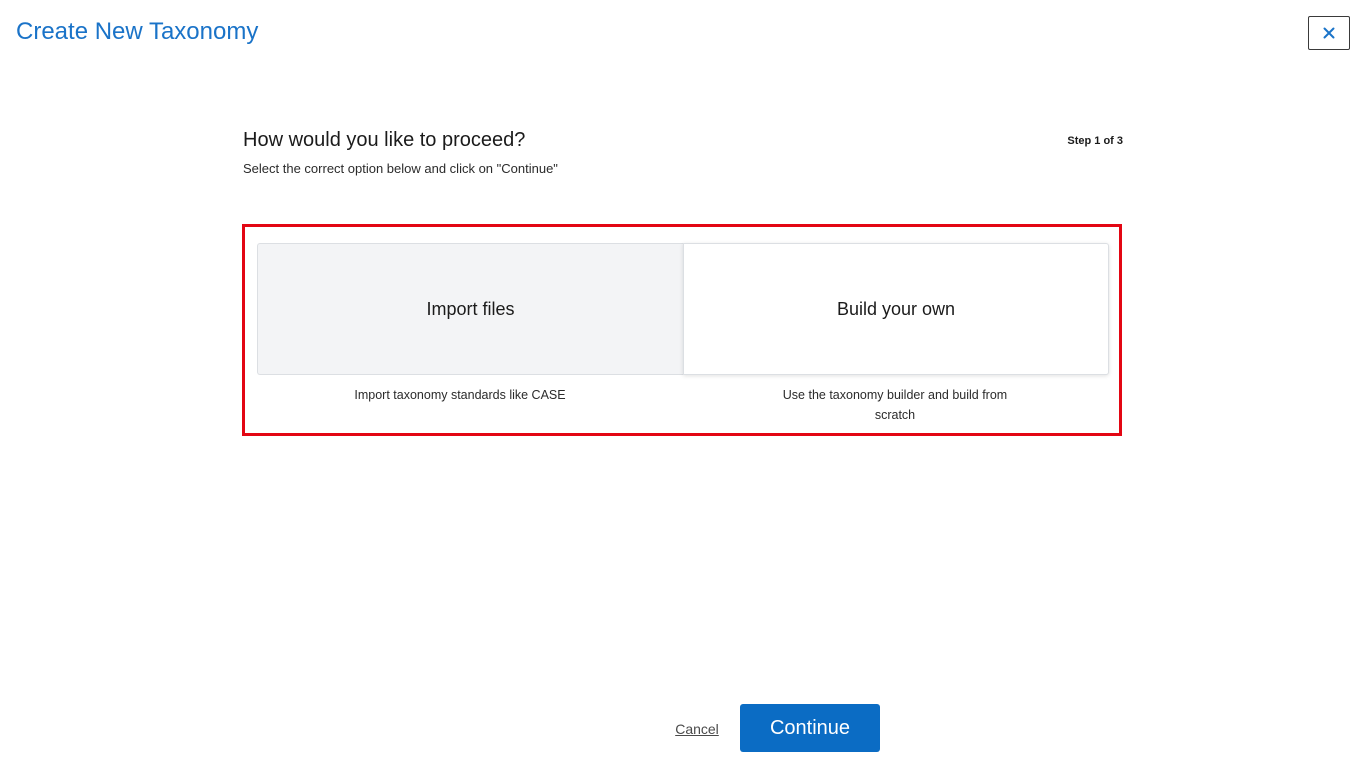 This screenshot has width=1366, height=768. What do you see at coordinates (697, 729) in the screenshot?
I see `cancel-link: Cancel` at bounding box center [697, 729].